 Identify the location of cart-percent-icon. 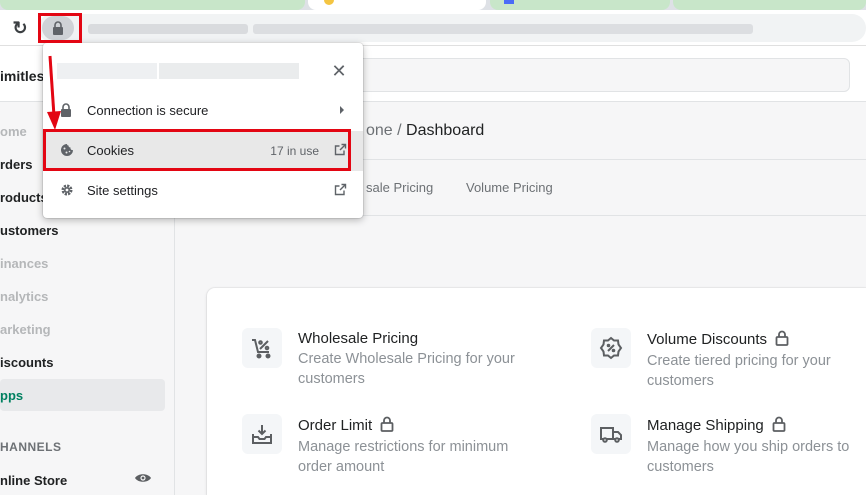
(262, 348).